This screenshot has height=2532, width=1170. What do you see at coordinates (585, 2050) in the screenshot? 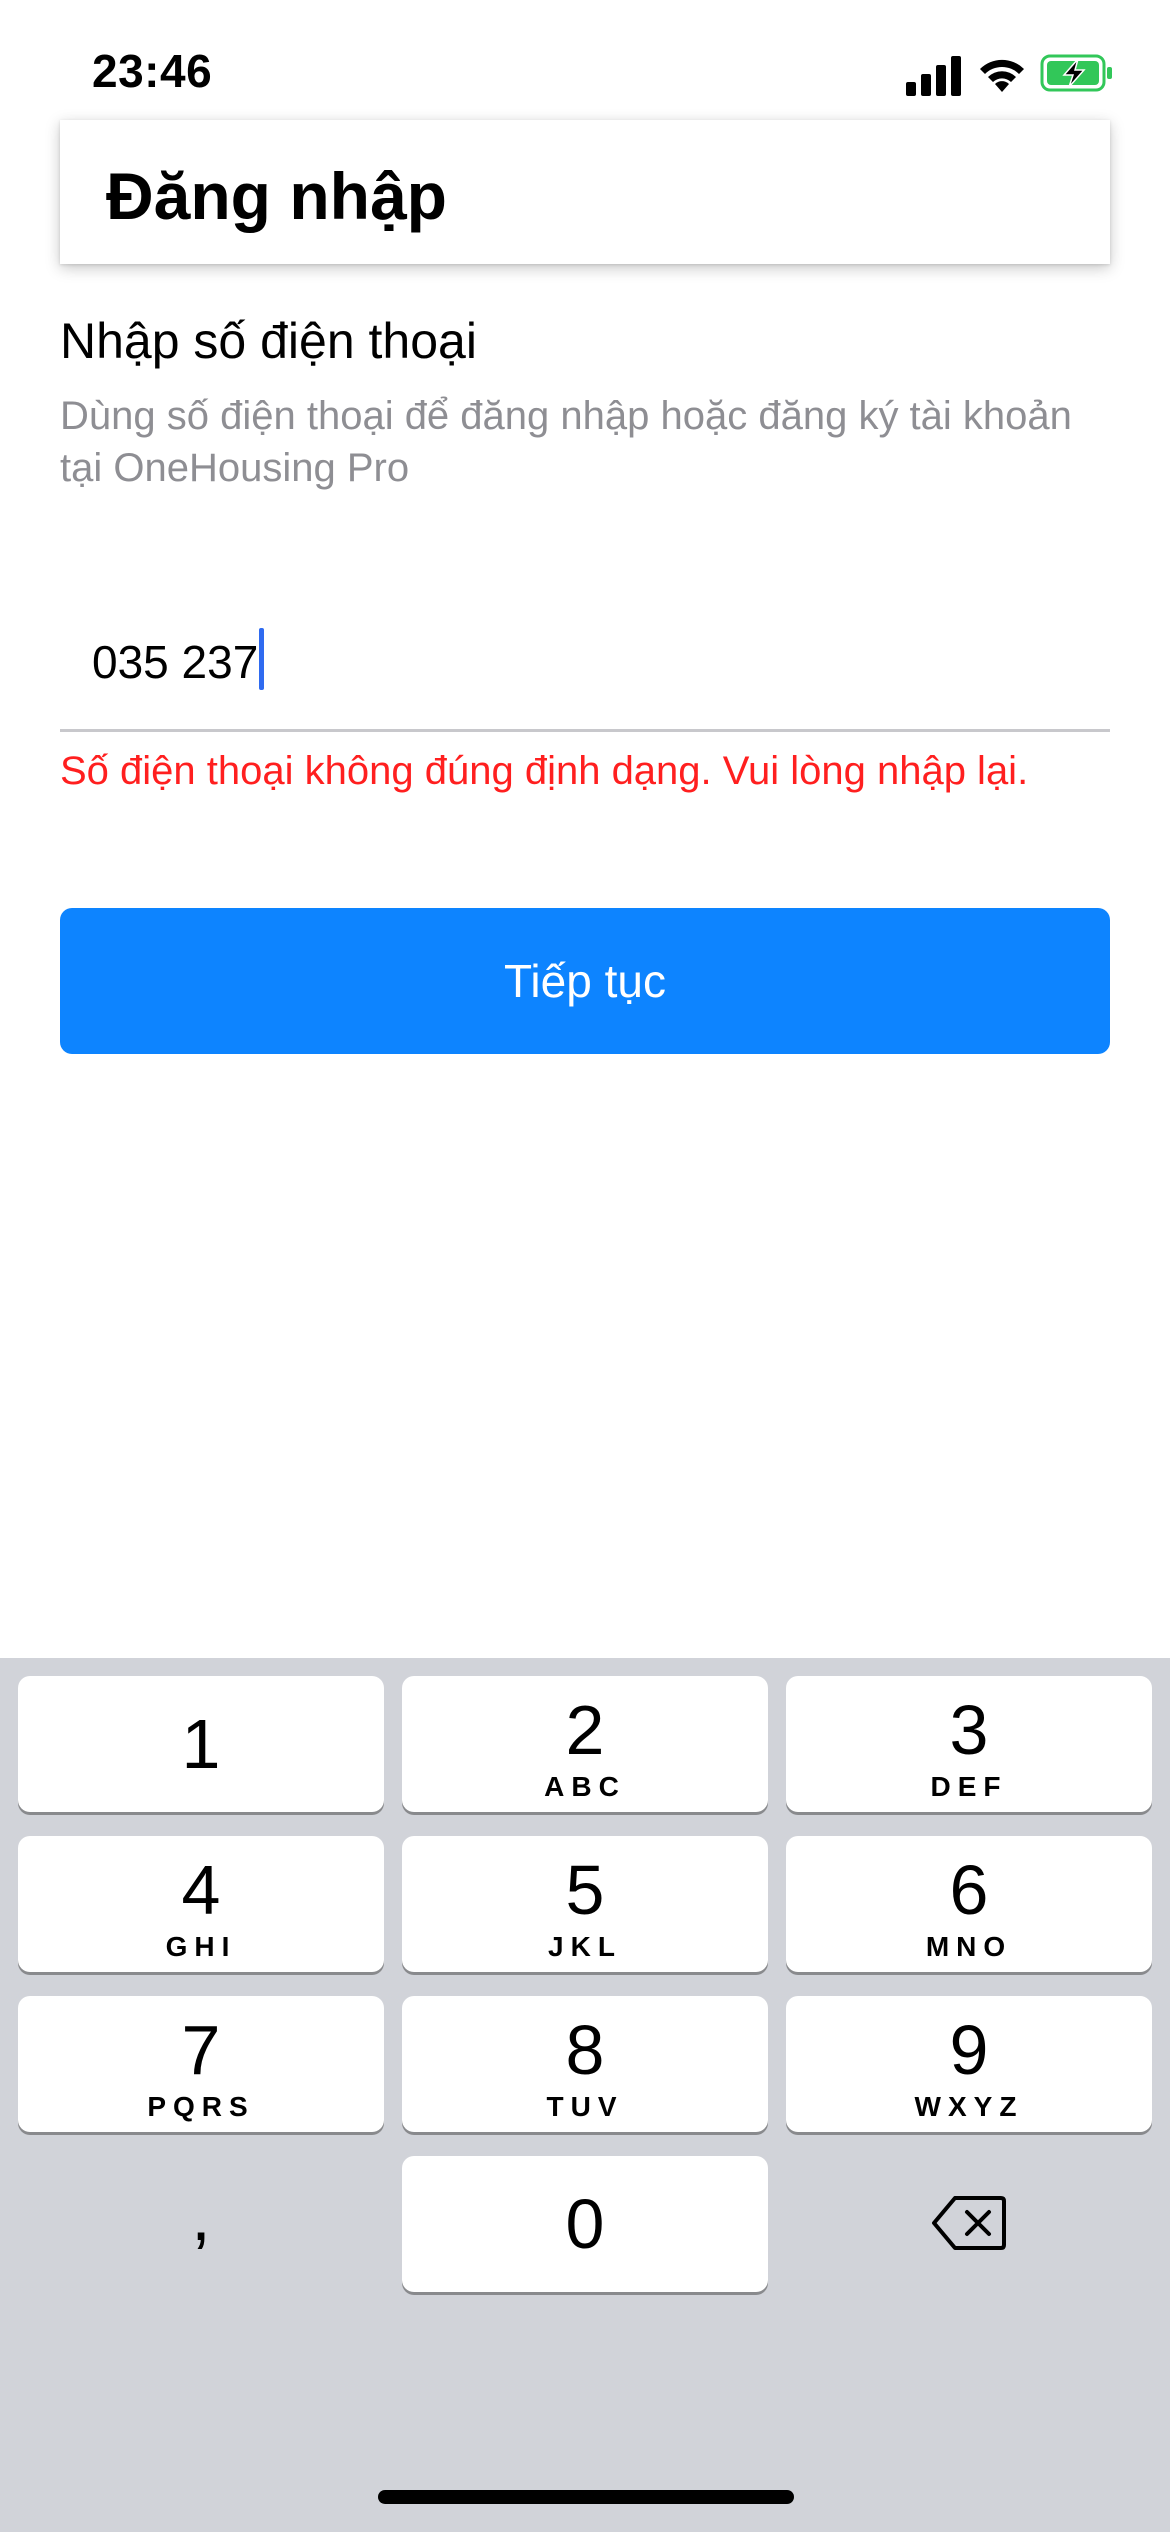
I see `key-digit: 8` at bounding box center [585, 2050].